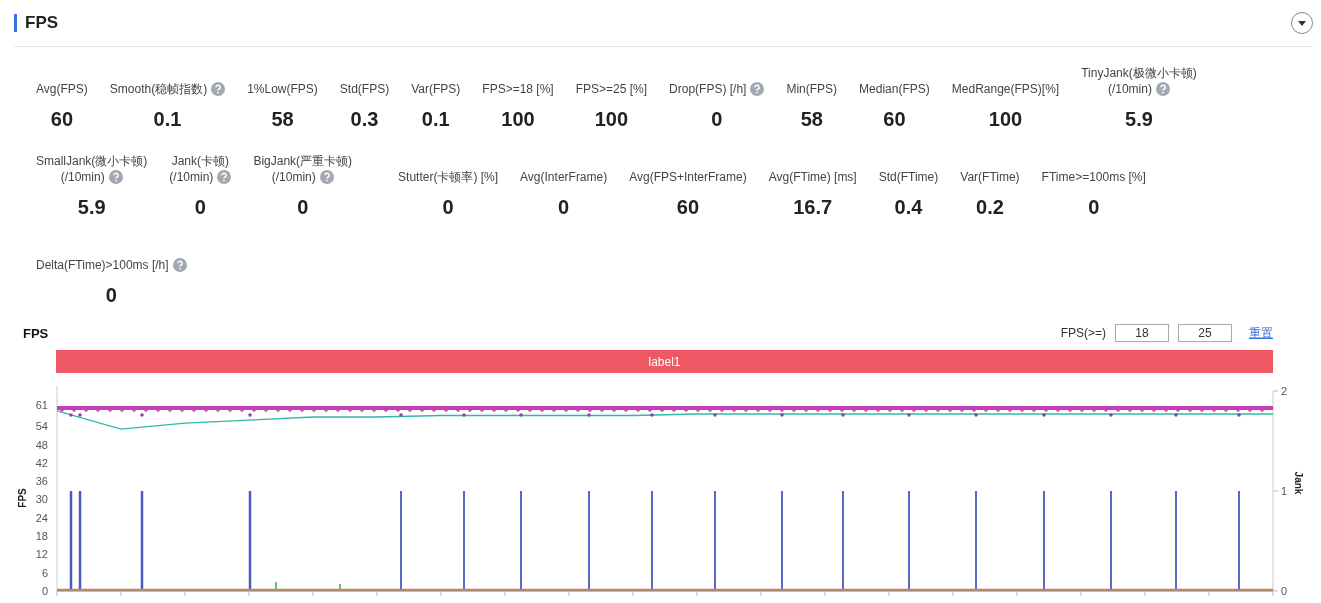 The image size is (1321, 603). Describe the element at coordinates (41, 426) in the screenshot. I see `axis-tick-label: 54` at that location.